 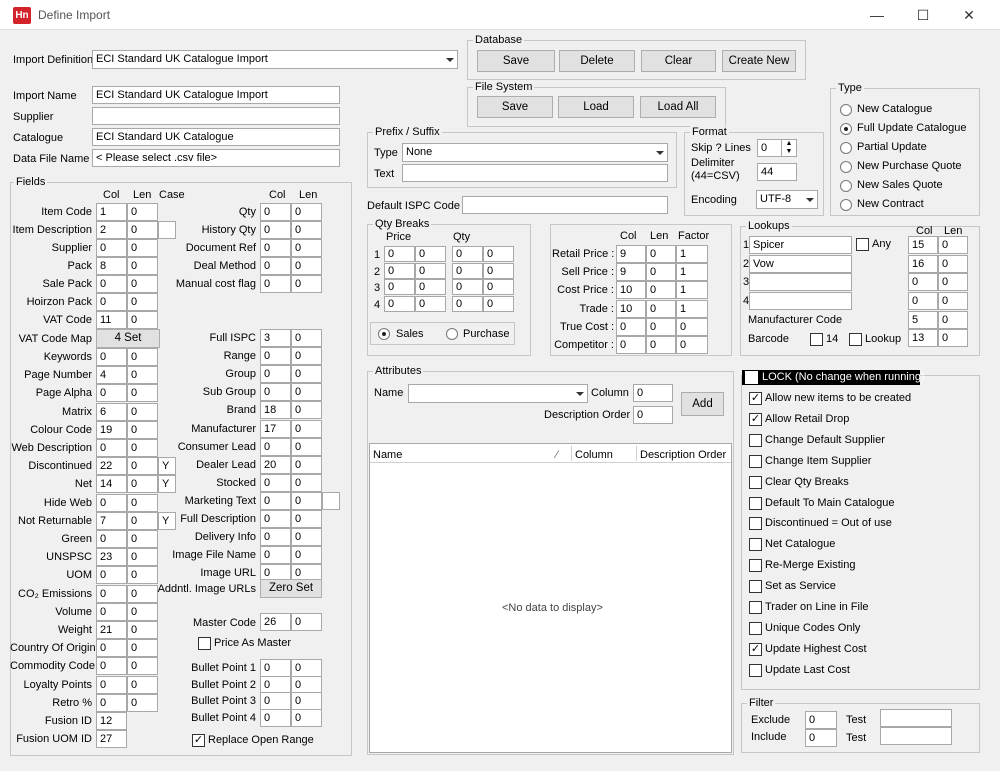 I want to click on field-col-input: 17, so click(x=275, y=428).